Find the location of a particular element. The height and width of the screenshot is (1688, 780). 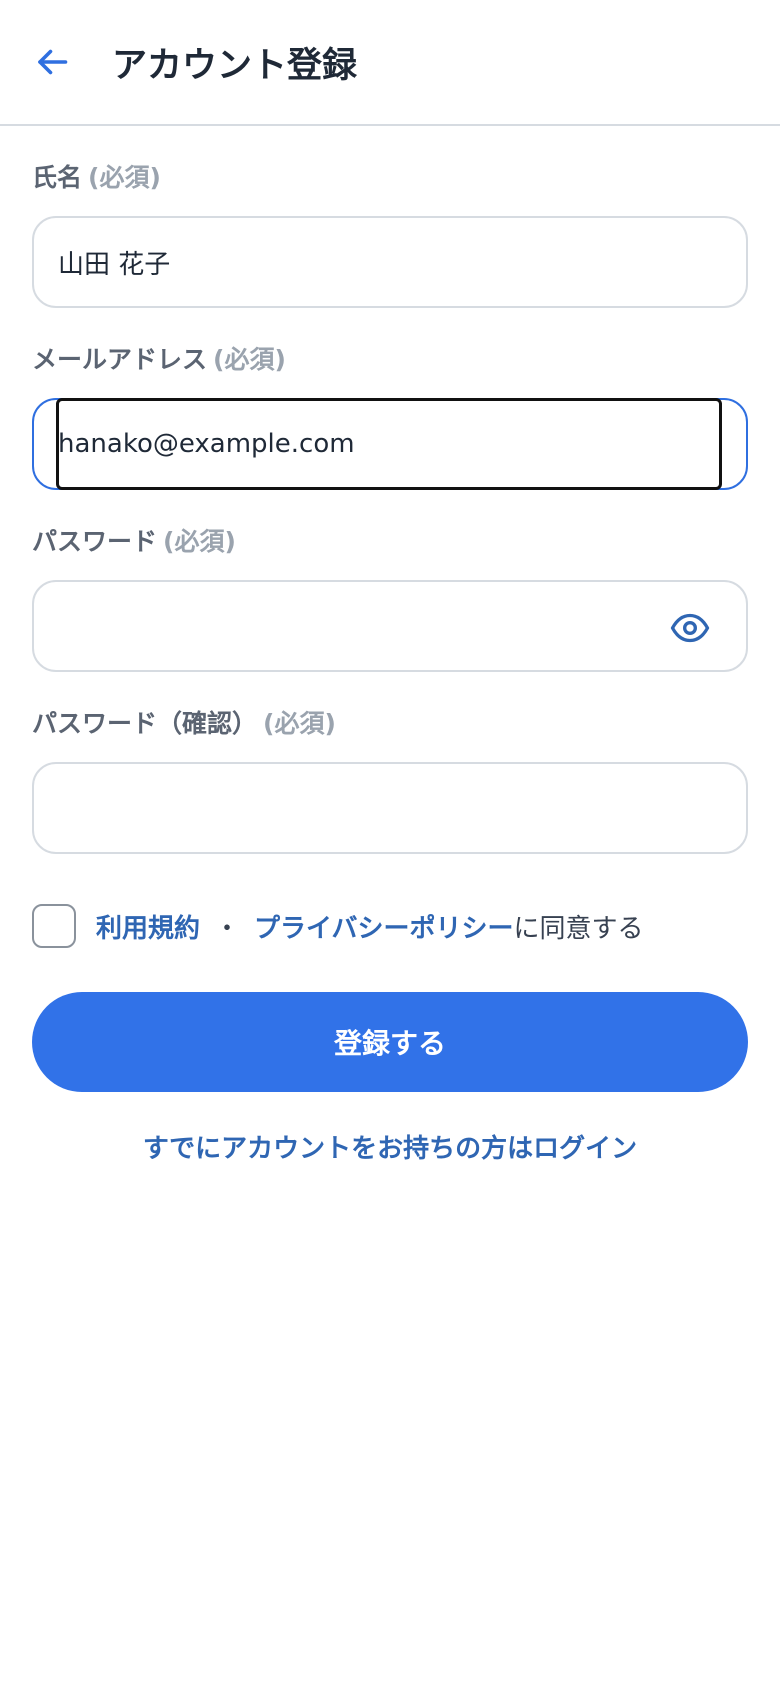

password-confirm-input is located at coordinates (390, 808).